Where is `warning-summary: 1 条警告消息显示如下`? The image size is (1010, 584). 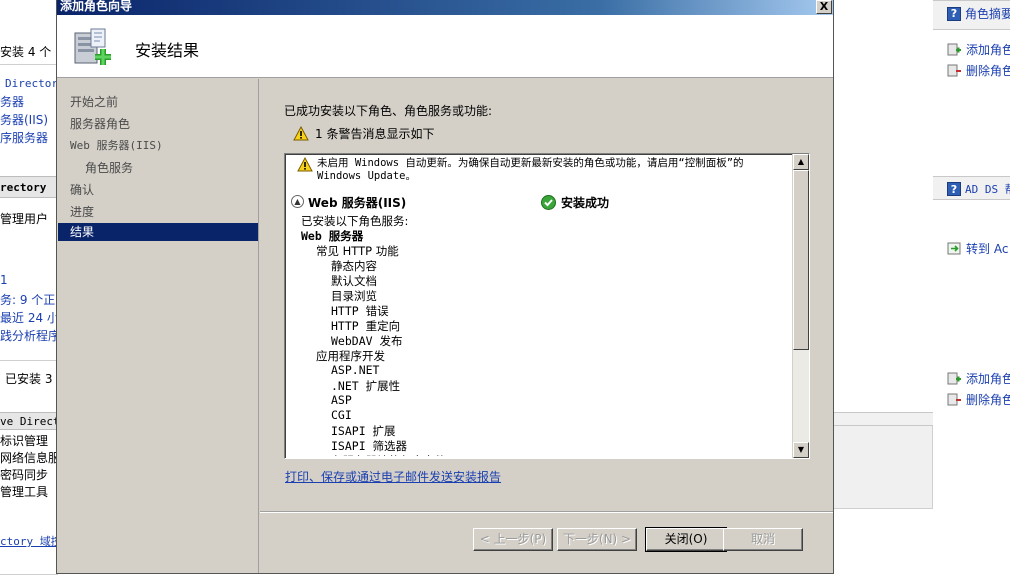
warning-summary: 1 条警告消息显示如下 is located at coordinates (363, 133).